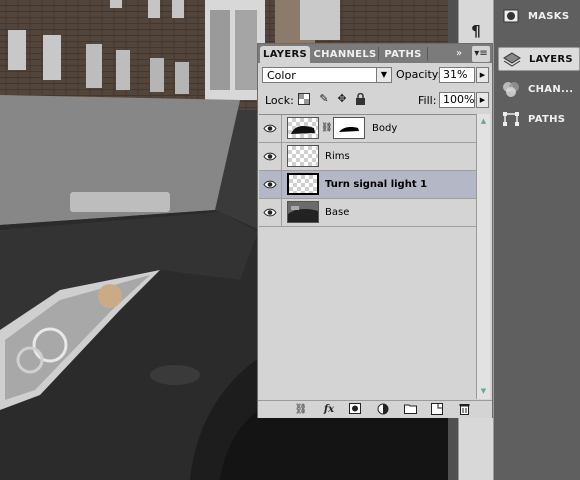 The height and width of the screenshot is (480, 580). Describe the element at coordinates (326, 128) in the screenshot. I see `mask-link-icon: ⛓` at that location.